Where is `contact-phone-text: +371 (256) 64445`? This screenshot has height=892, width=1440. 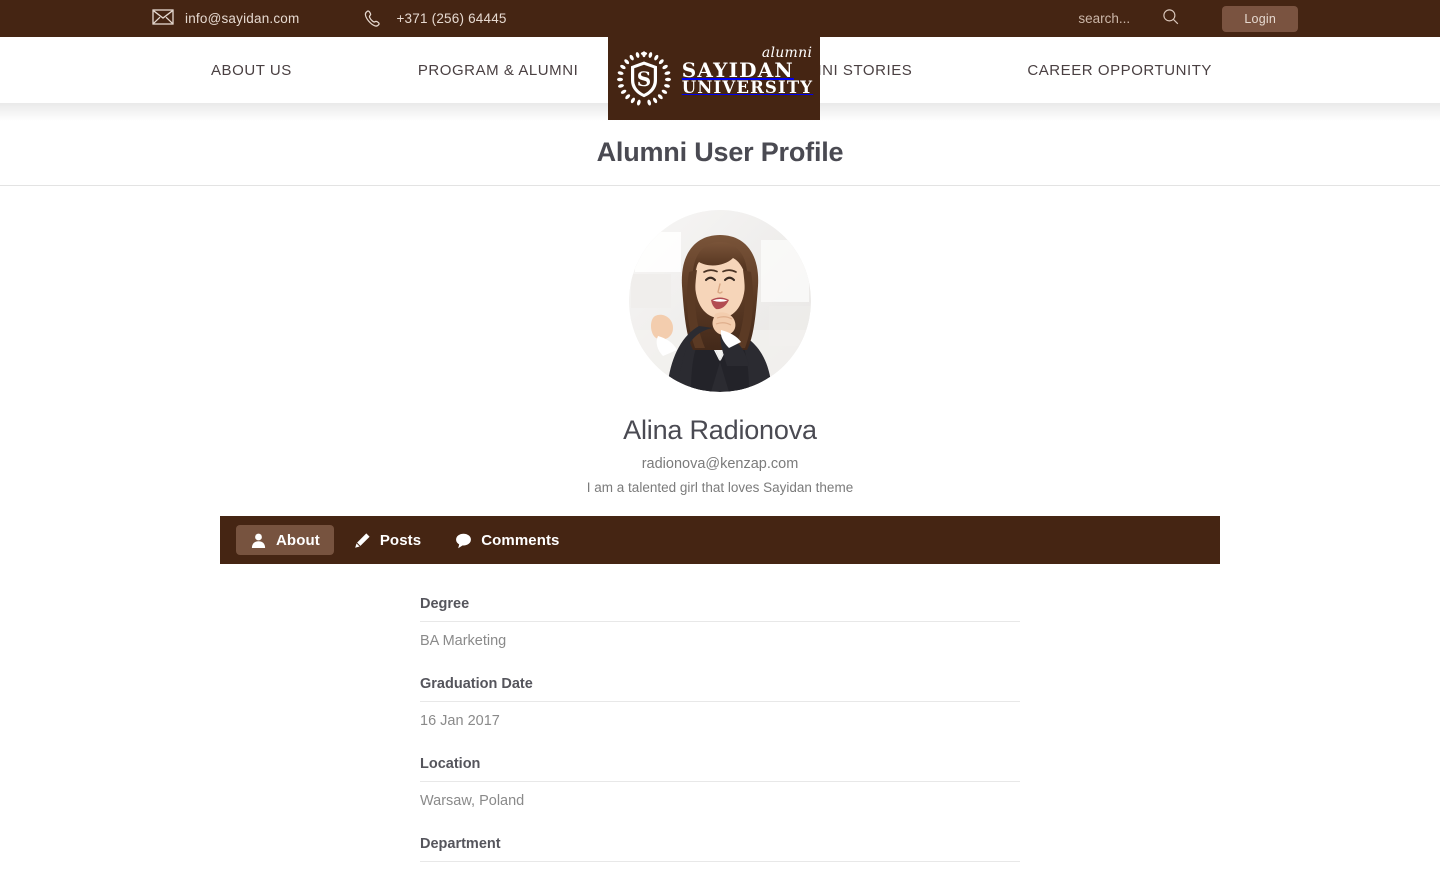
contact-phone-text: +371 (256) 64445 is located at coordinates (451, 18).